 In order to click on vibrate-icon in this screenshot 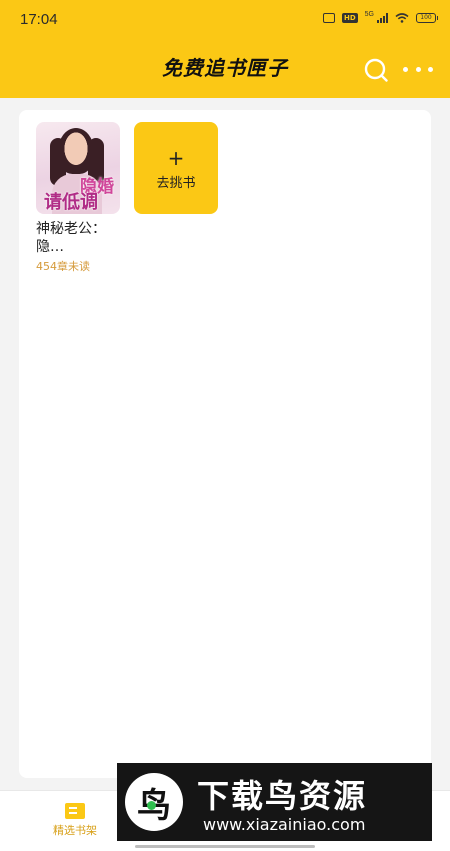, I will do `click(328, 18)`.